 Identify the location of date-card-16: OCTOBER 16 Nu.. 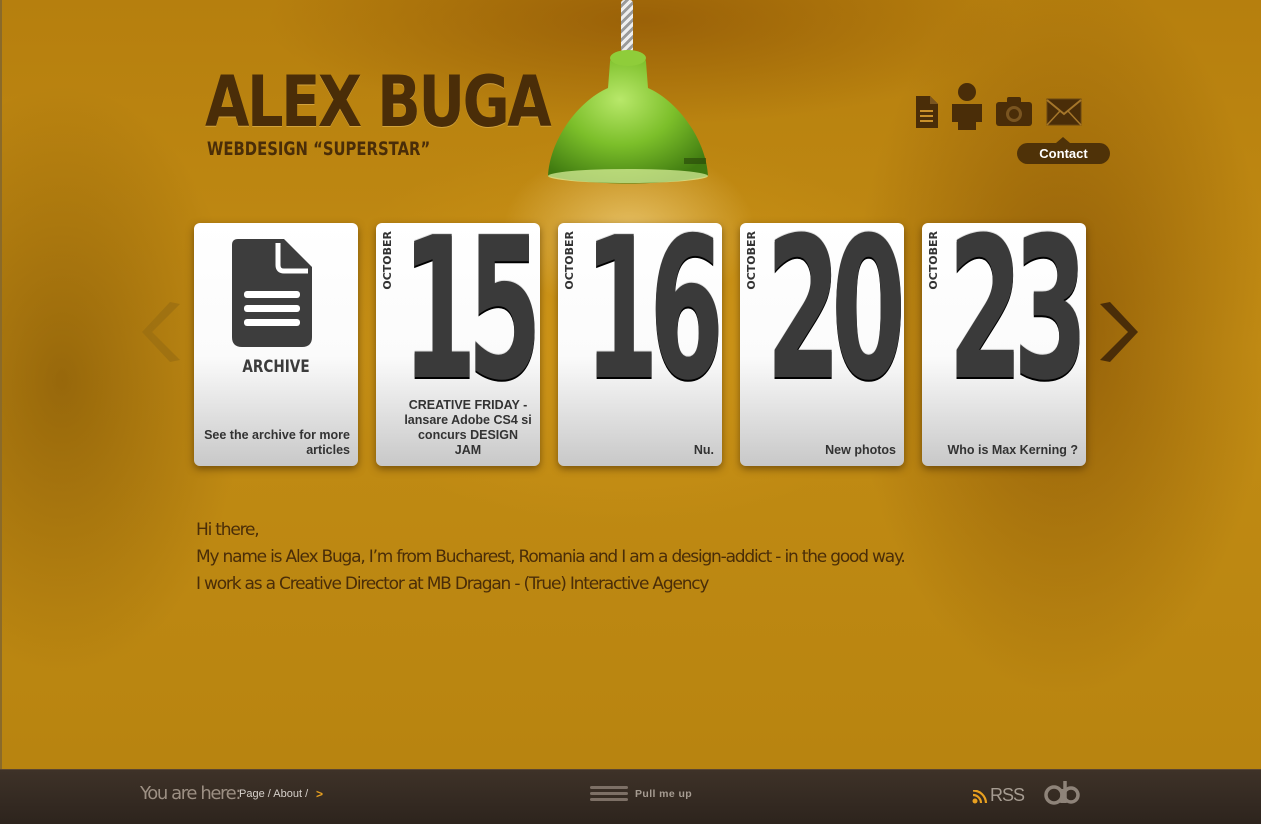
(641, 335).